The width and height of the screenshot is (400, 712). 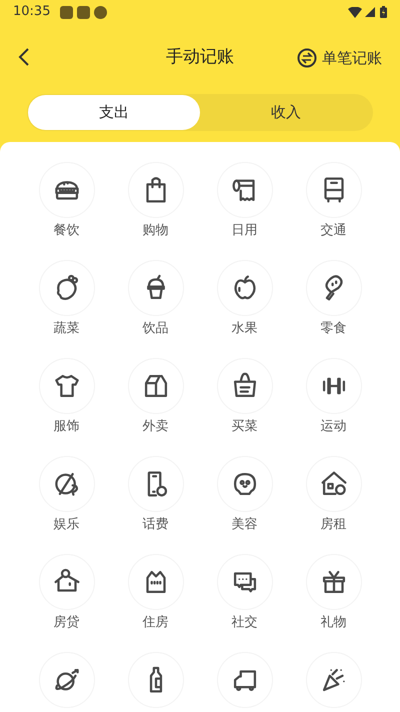 I want to click on signal-icon, so click(x=370, y=12).